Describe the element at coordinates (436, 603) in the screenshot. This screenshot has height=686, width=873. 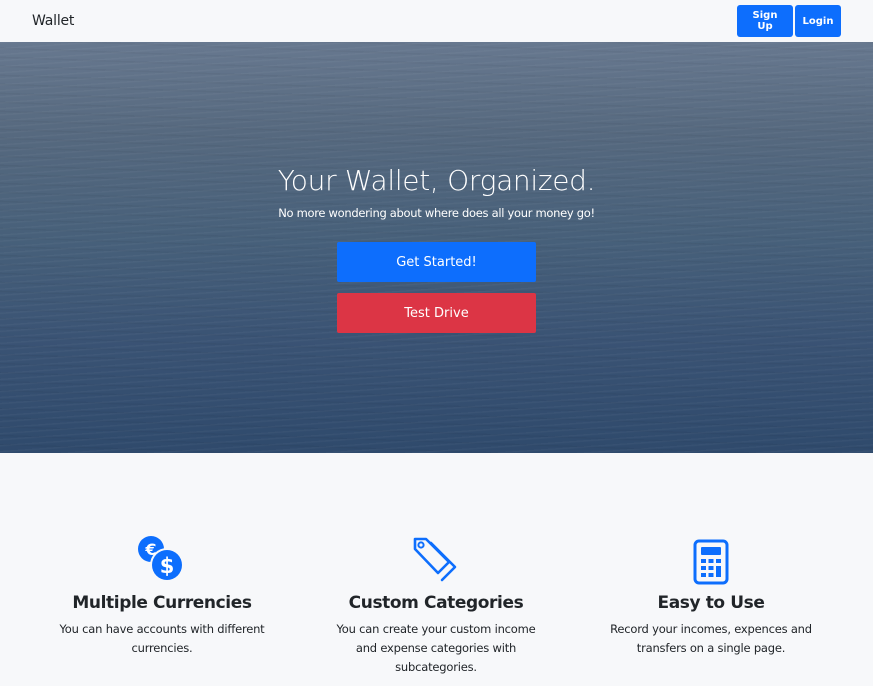
I see `feature-title: Custom Categories` at that location.